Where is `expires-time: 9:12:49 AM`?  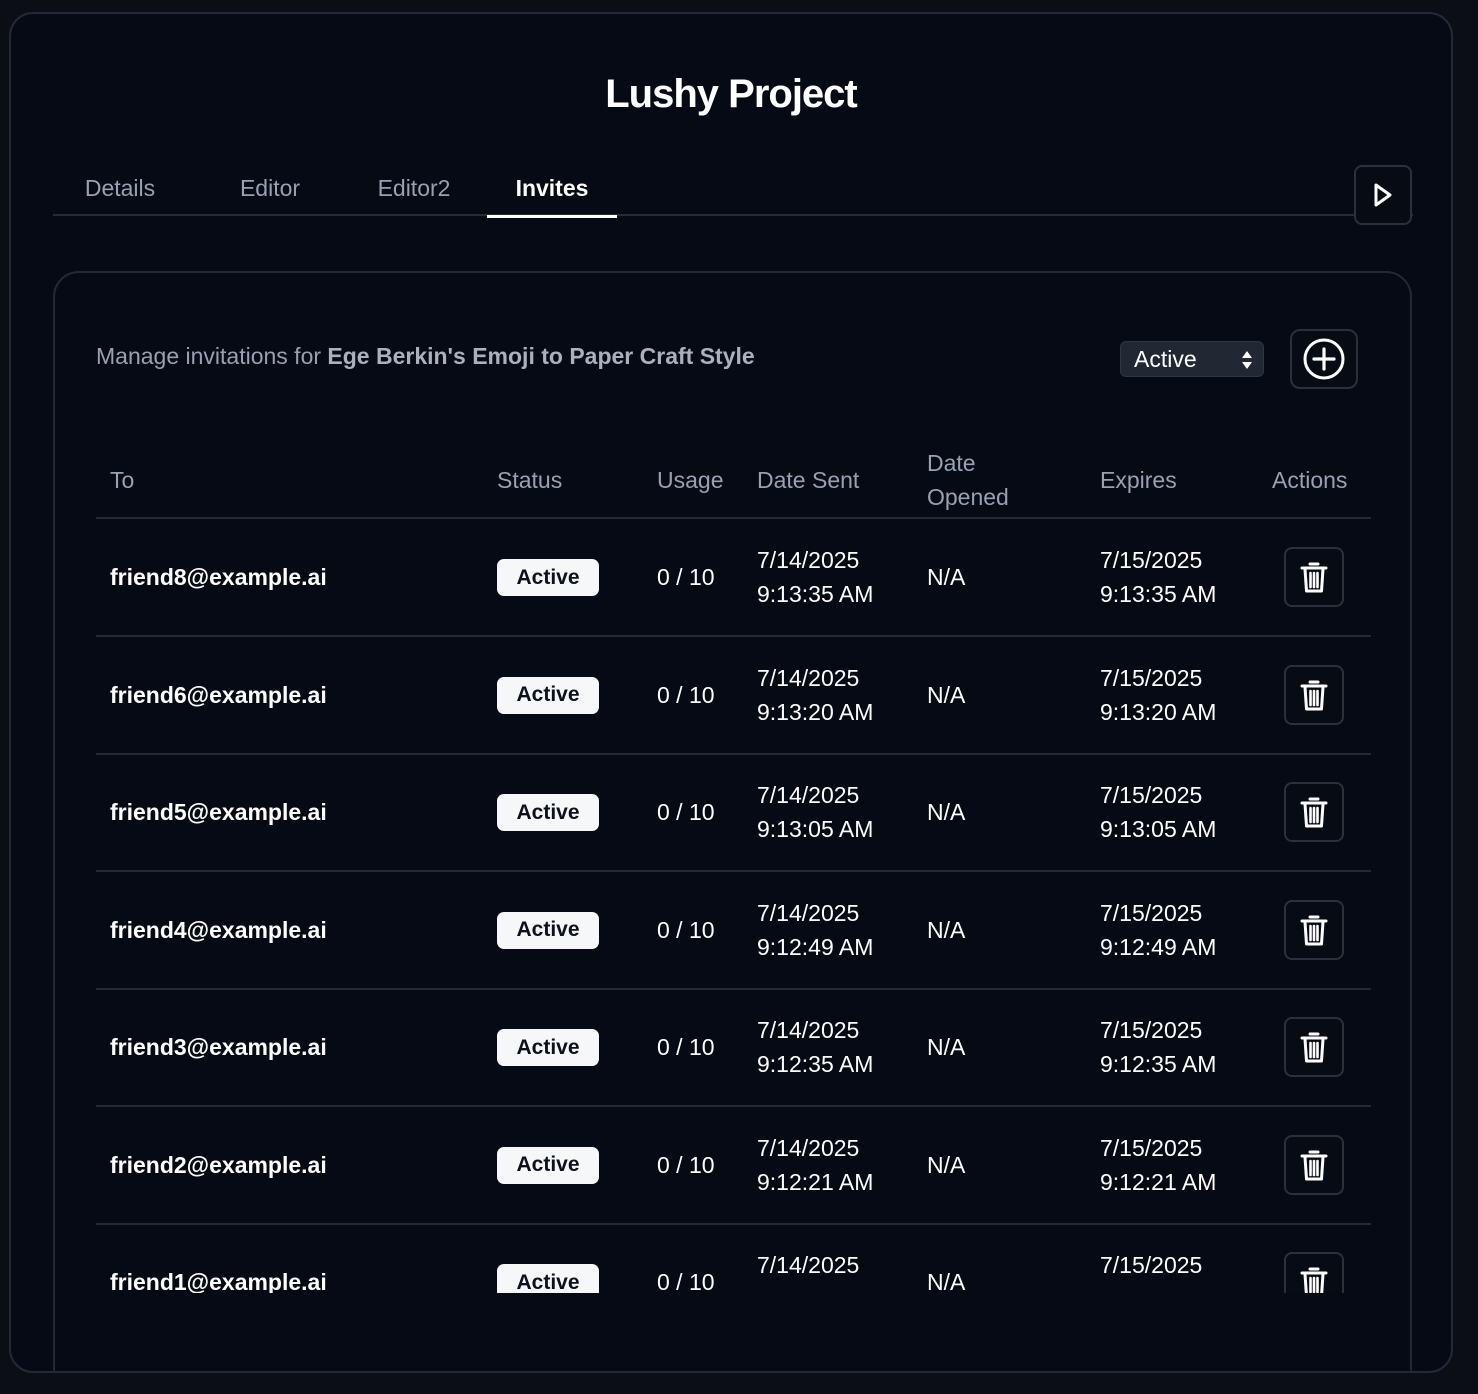 expires-time: 9:12:49 AM is located at coordinates (1158, 946).